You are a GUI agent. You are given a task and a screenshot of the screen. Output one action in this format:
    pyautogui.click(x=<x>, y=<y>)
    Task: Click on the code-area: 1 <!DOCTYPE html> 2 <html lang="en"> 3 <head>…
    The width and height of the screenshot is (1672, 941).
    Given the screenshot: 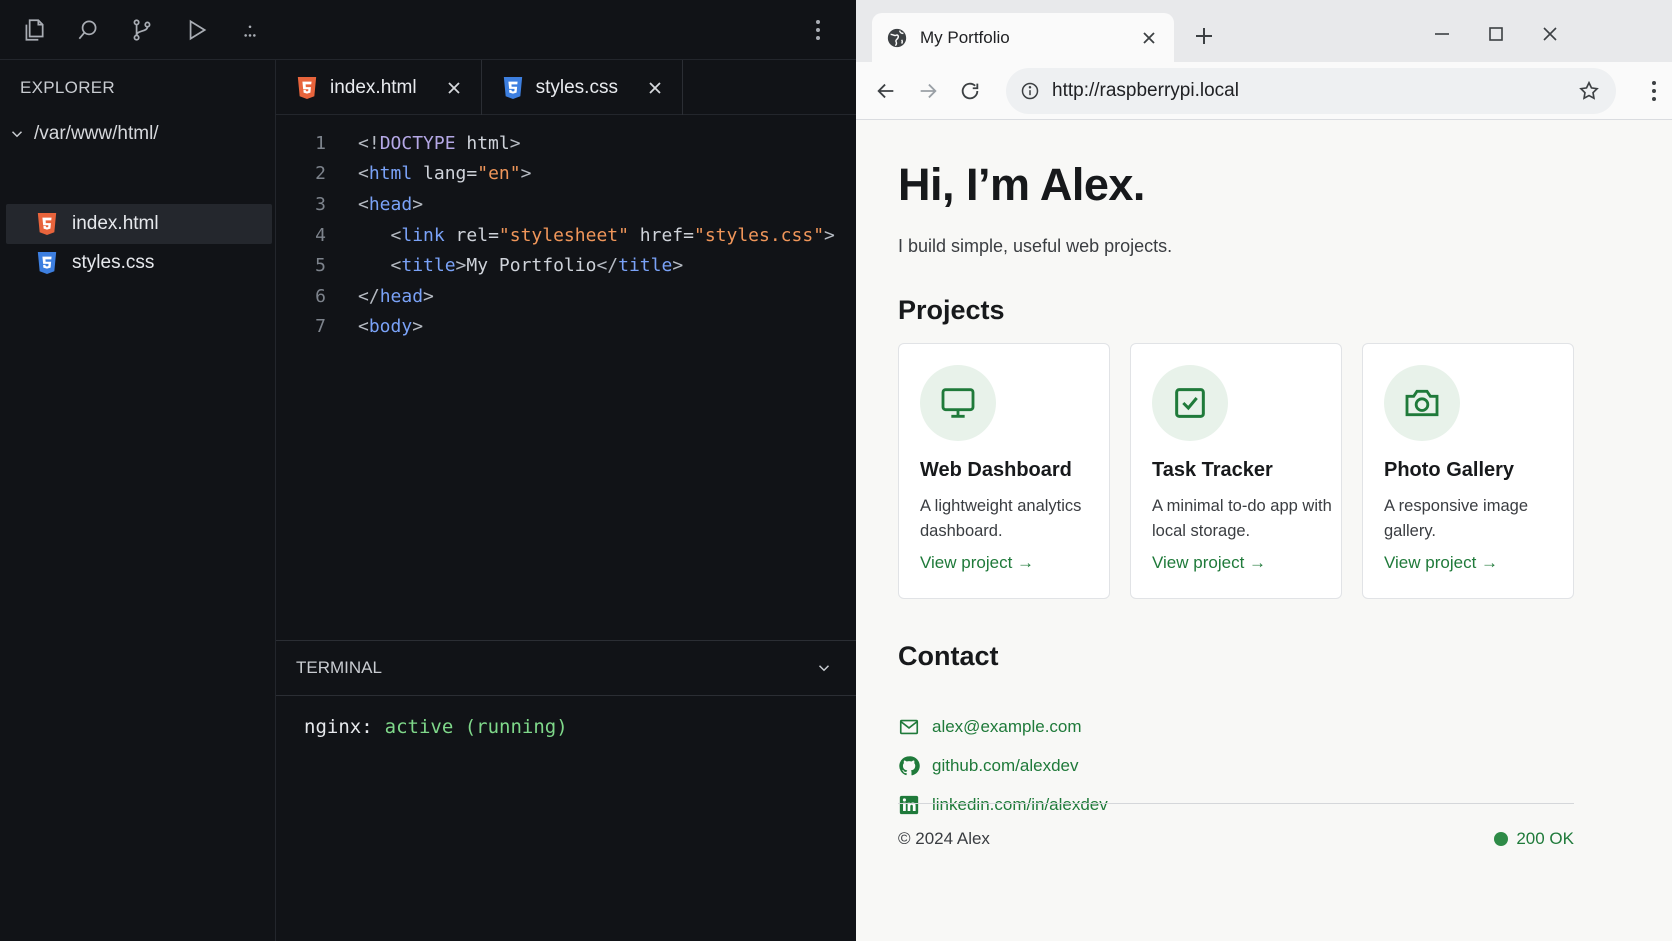 What is the action you would take?
    pyautogui.click(x=566, y=235)
    